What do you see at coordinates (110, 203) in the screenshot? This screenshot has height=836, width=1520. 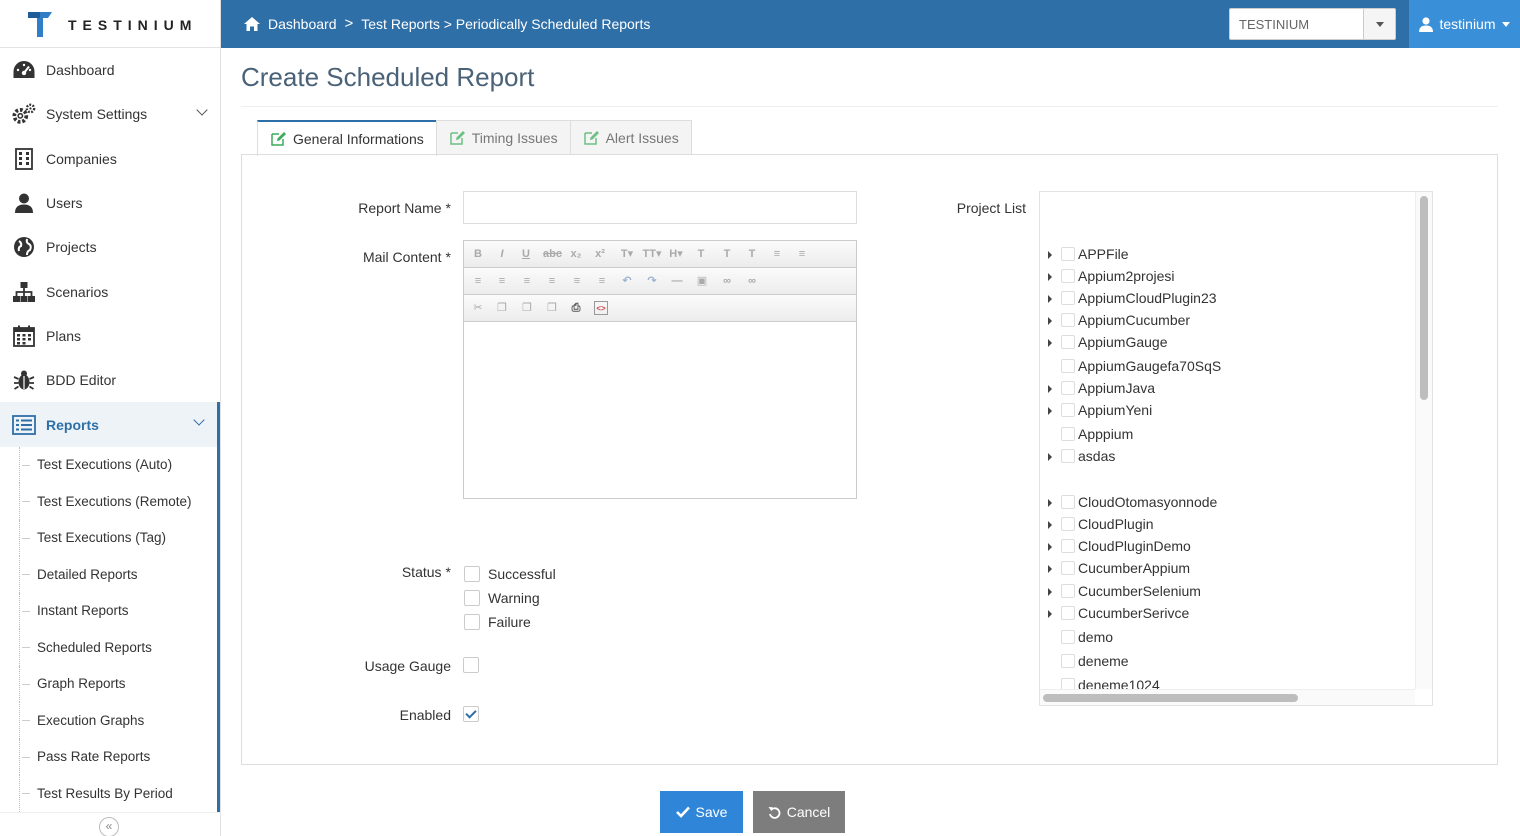 I see `sidebar-item-users: Users` at bounding box center [110, 203].